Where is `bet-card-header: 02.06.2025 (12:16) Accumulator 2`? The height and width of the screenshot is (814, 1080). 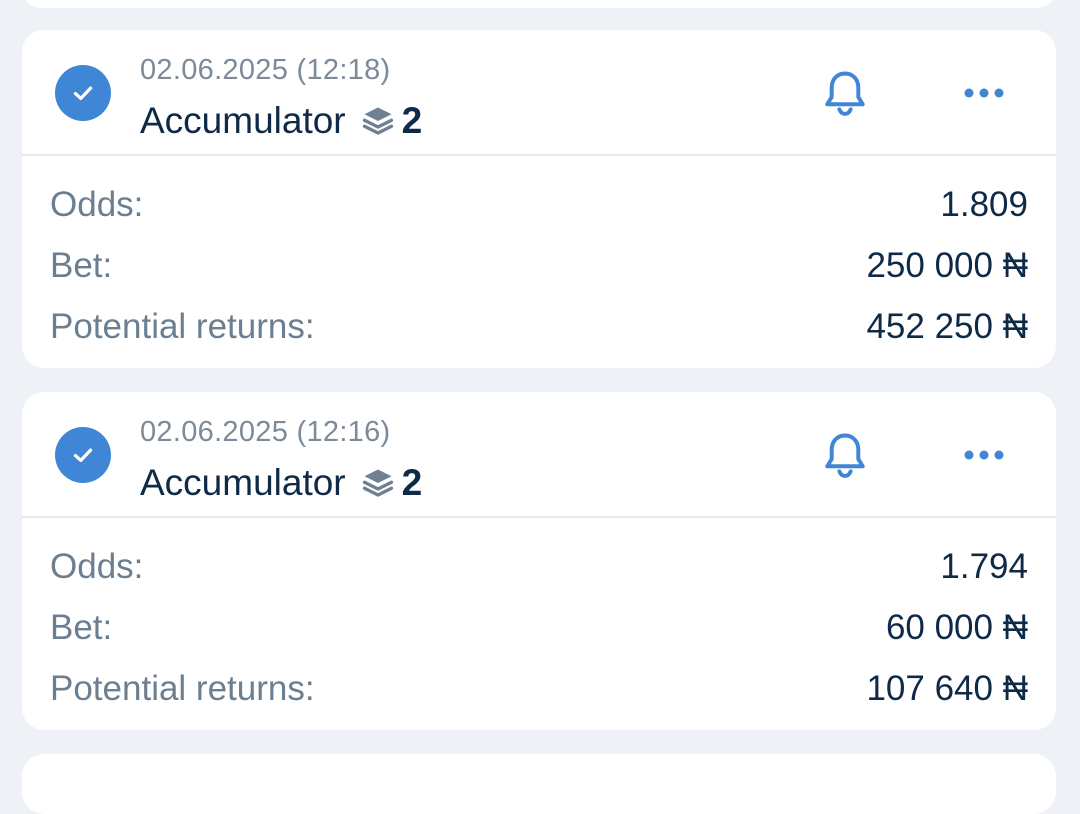 bet-card-header: 02.06.2025 (12:16) Accumulator 2 is located at coordinates (539, 455).